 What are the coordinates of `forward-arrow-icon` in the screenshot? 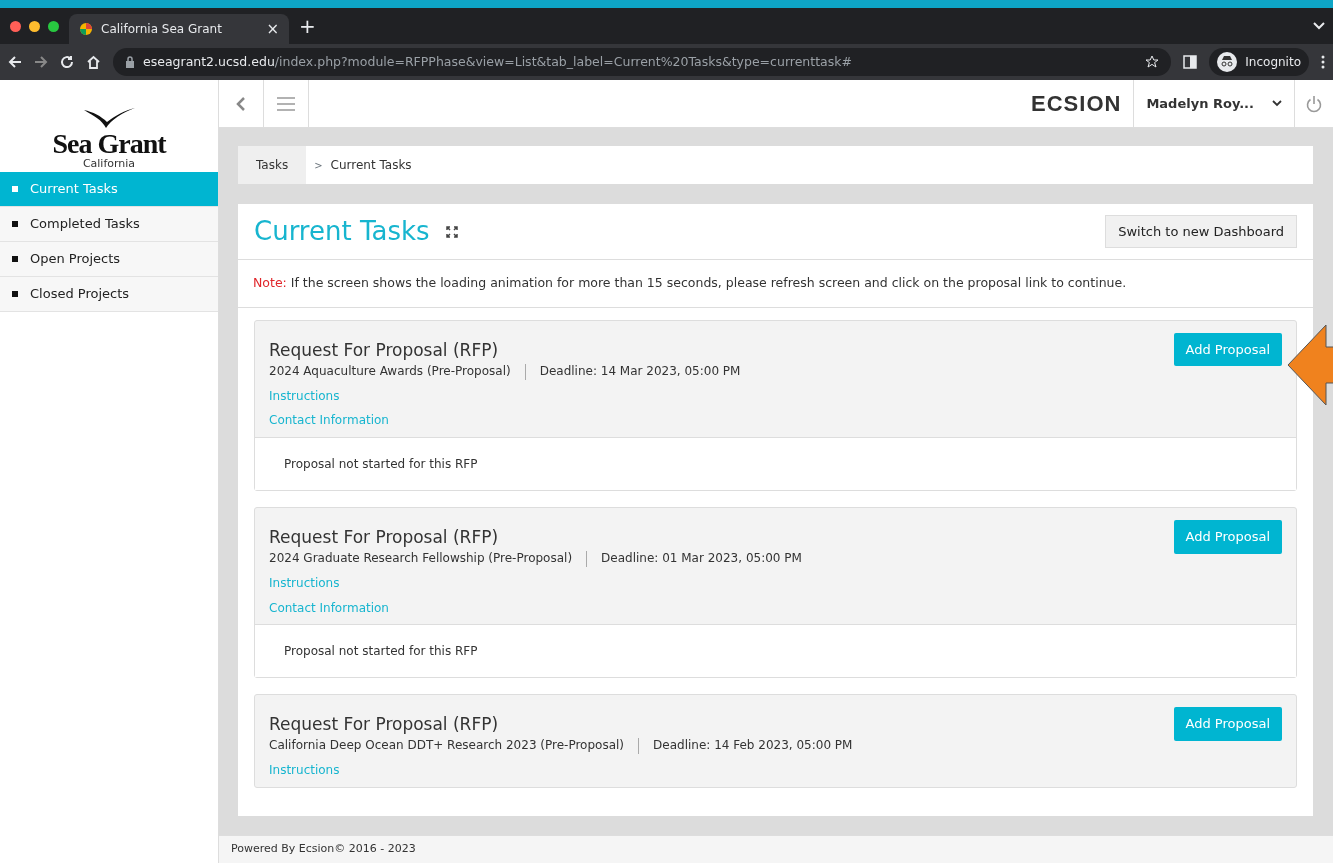 It's located at (41, 62).